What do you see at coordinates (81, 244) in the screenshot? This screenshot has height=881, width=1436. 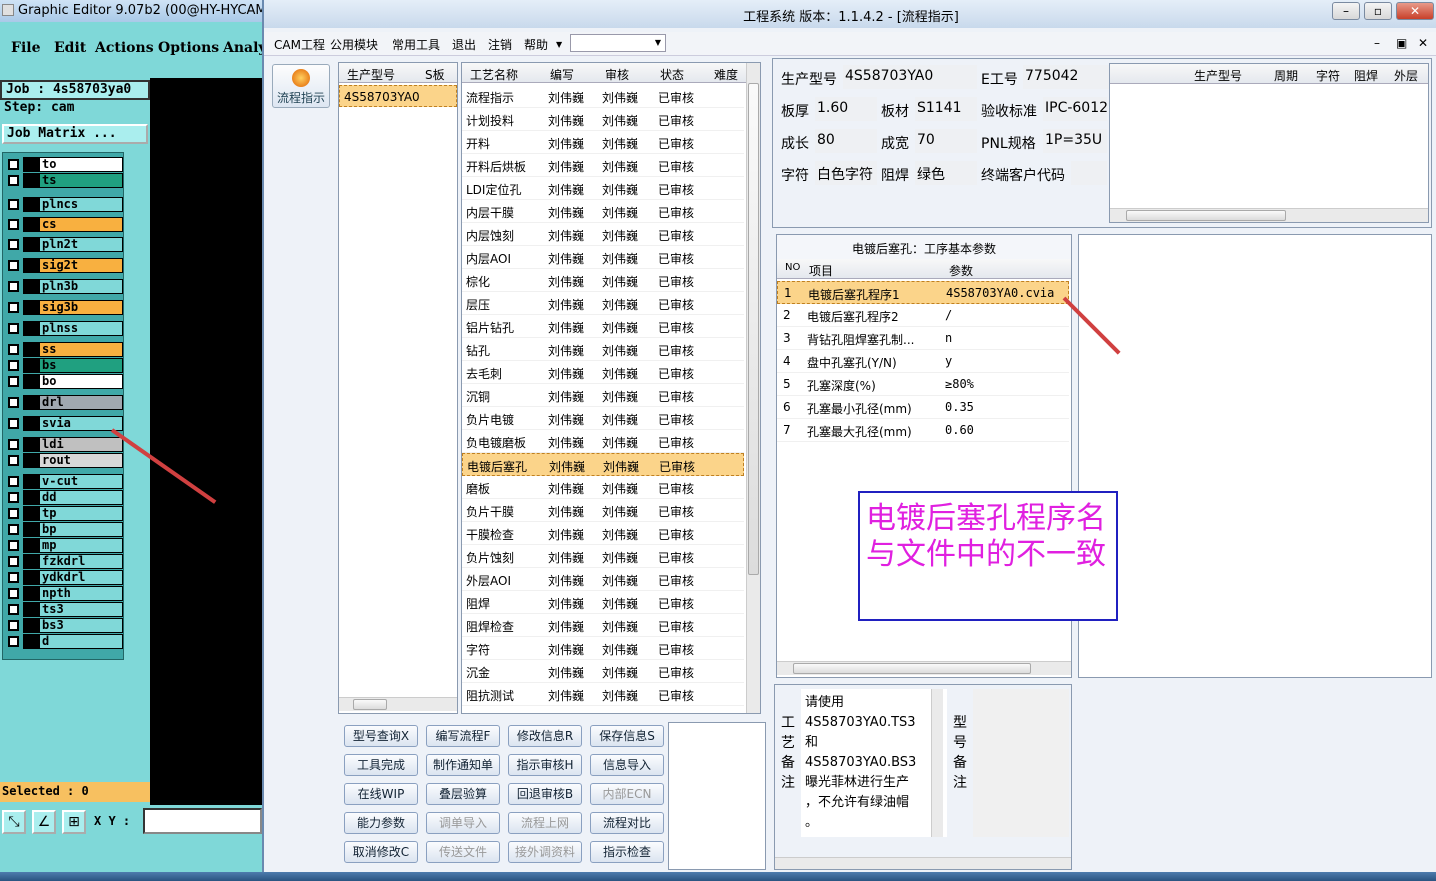 I see `layer-name: pln2t` at bounding box center [81, 244].